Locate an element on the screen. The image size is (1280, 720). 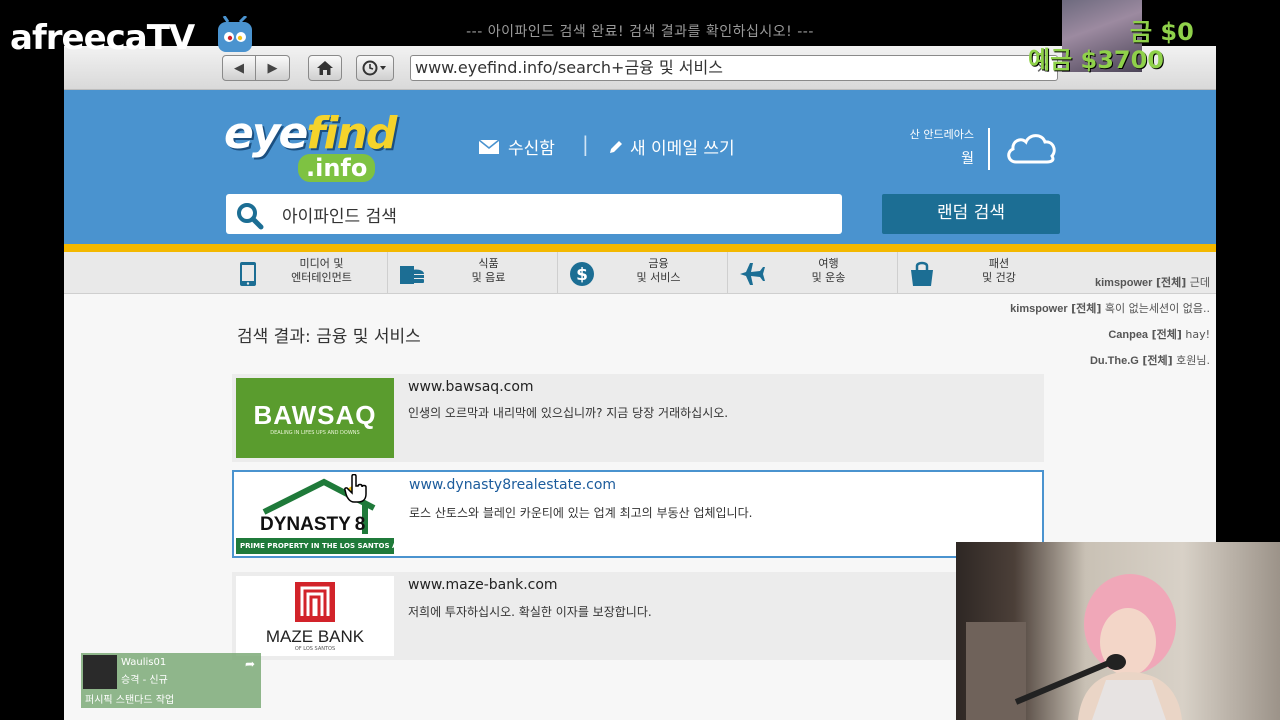
result-url: www.bawsaq.com is located at coordinates (471, 387).